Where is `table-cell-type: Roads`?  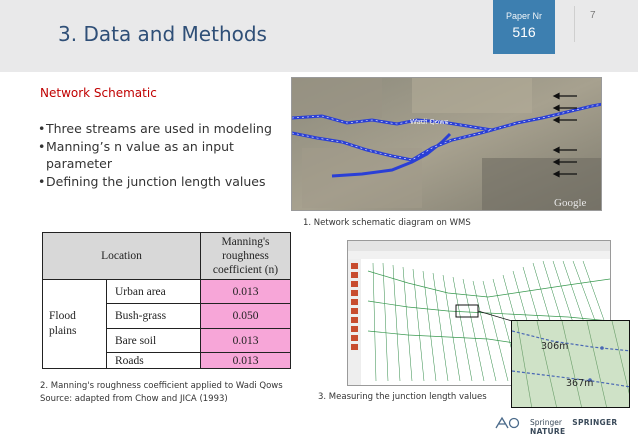
table-cell-type: Roads is located at coordinates (153, 360).